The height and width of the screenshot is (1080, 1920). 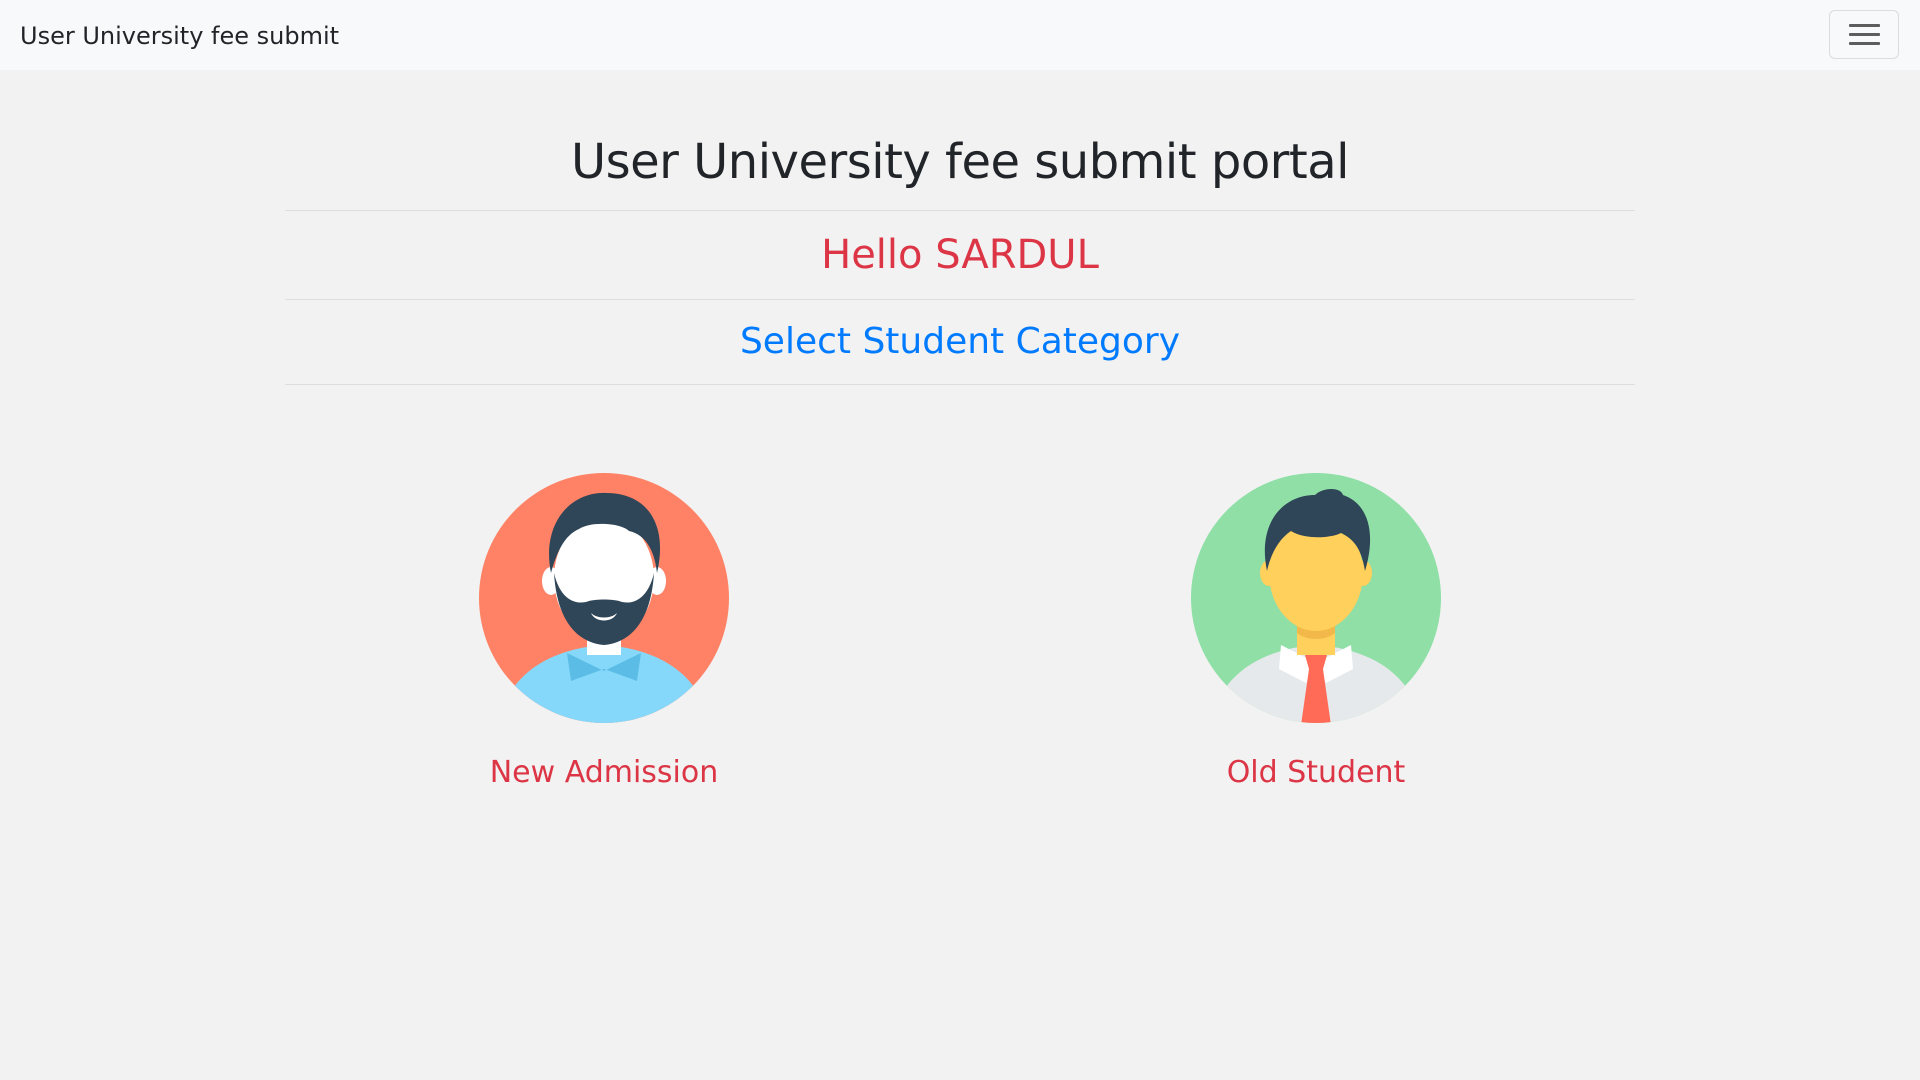 What do you see at coordinates (960, 341) in the screenshot?
I see `select-category-heading: Select Student Category` at bounding box center [960, 341].